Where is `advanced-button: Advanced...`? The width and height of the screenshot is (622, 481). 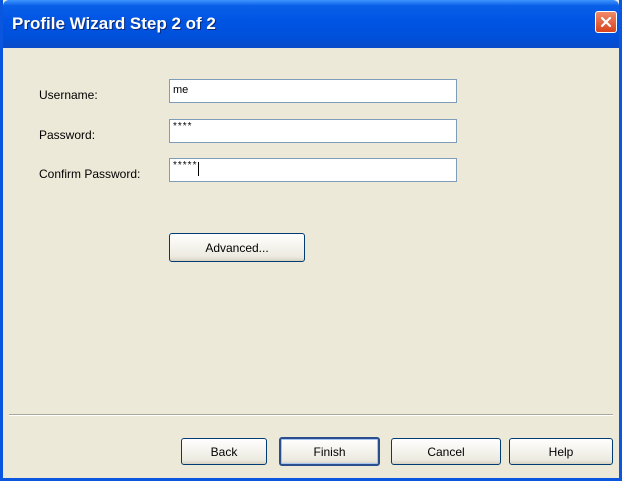 advanced-button: Advanced... is located at coordinates (237, 247).